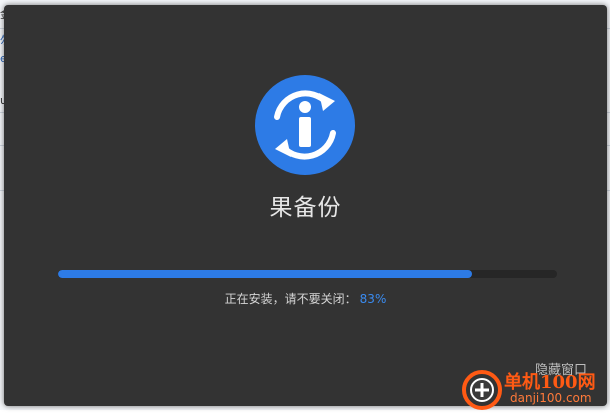 This screenshot has width=610, height=414. I want to click on watermark-domain: danji100.com, so click(551, 398).